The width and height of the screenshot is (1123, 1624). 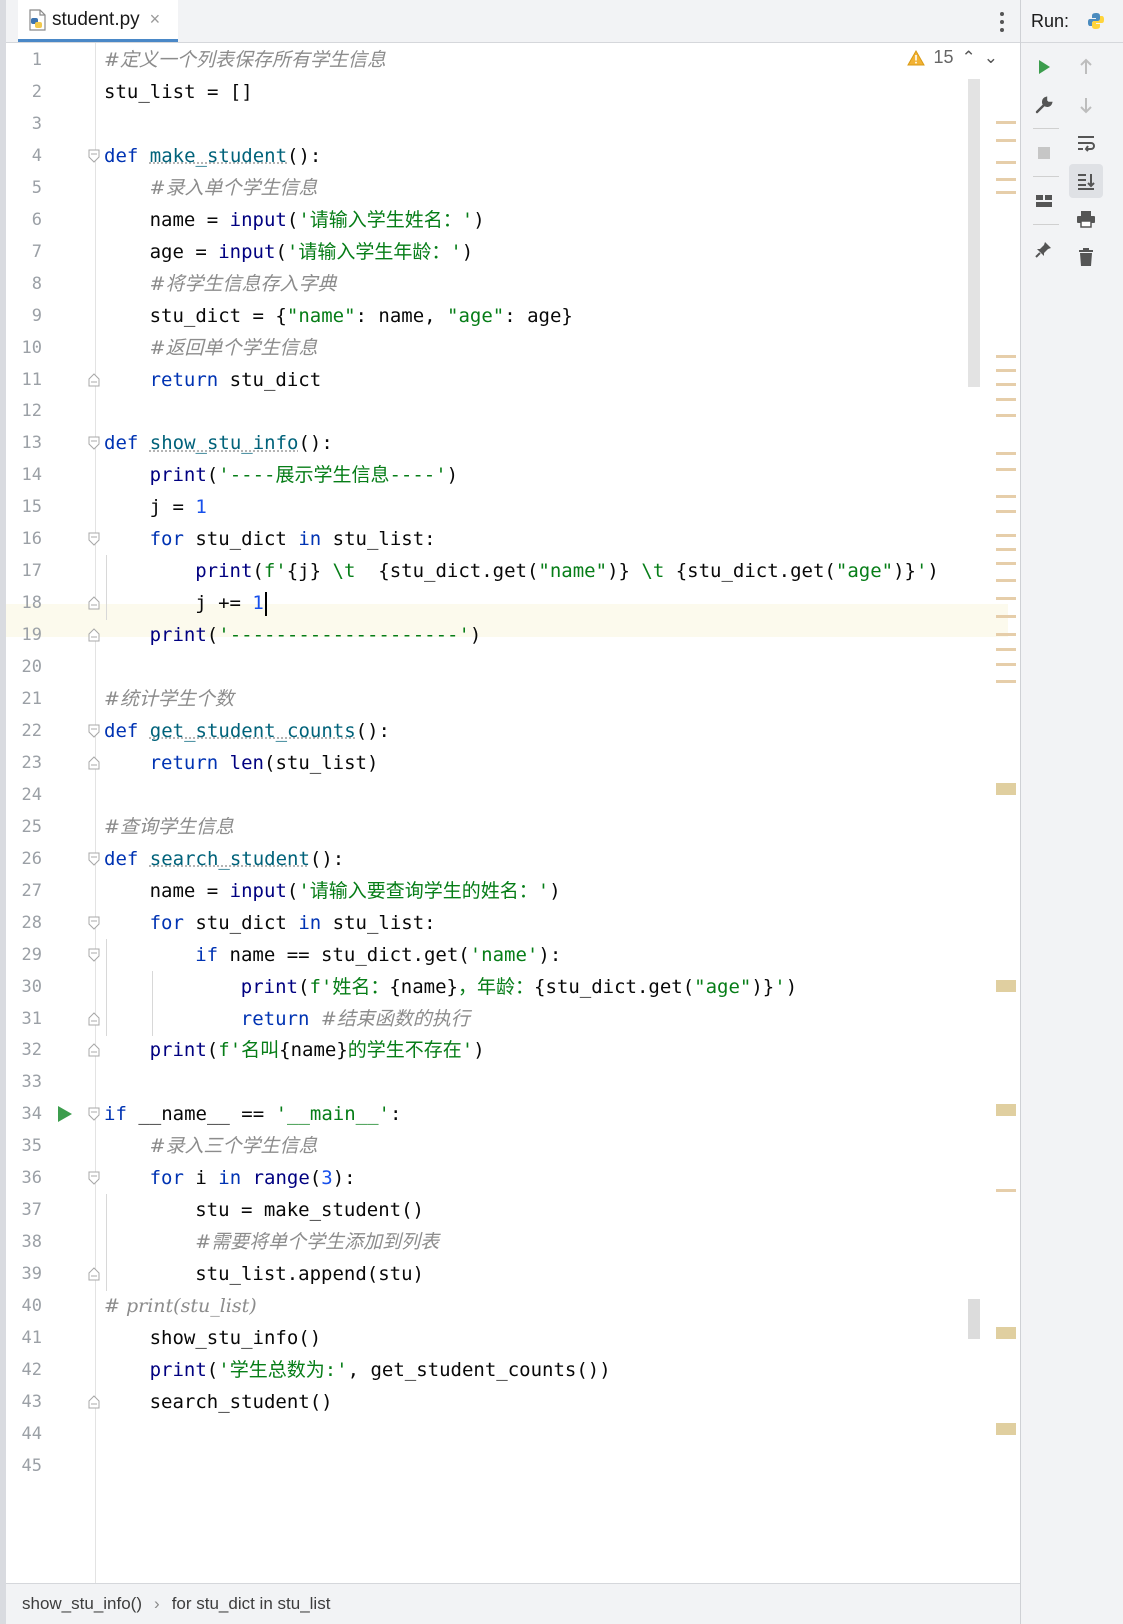 What do you see at coordinates (507, 955) in the screenshot?
I see `code-line: 29 if name == stu_dict.get('name'):` at bounding box center [507, 955].